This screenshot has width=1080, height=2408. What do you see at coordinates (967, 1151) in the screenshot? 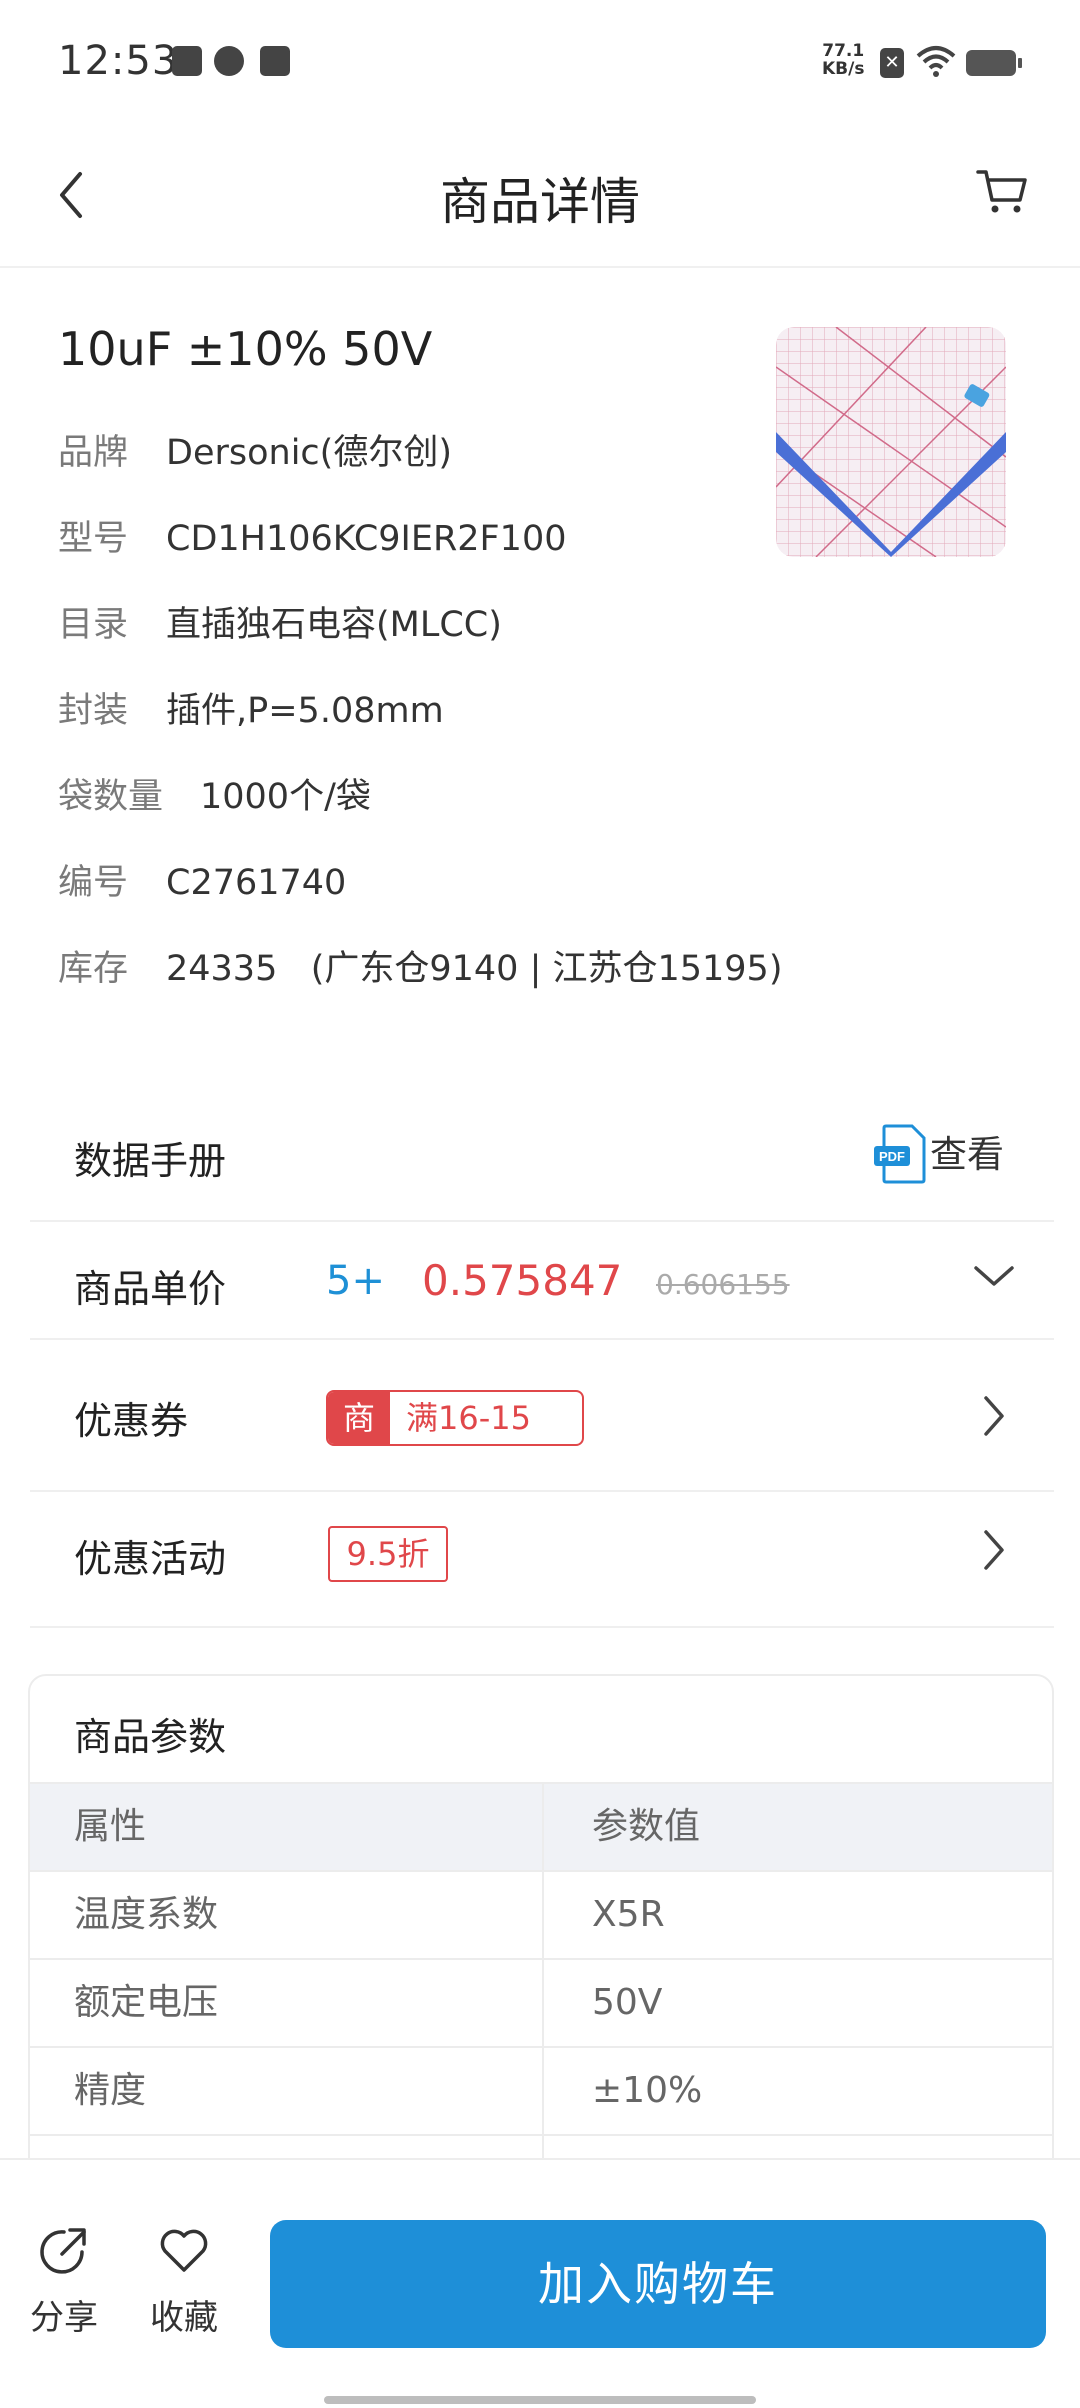
I see `datasheet-view-link: 查看` at bounding box center [967, 1151].